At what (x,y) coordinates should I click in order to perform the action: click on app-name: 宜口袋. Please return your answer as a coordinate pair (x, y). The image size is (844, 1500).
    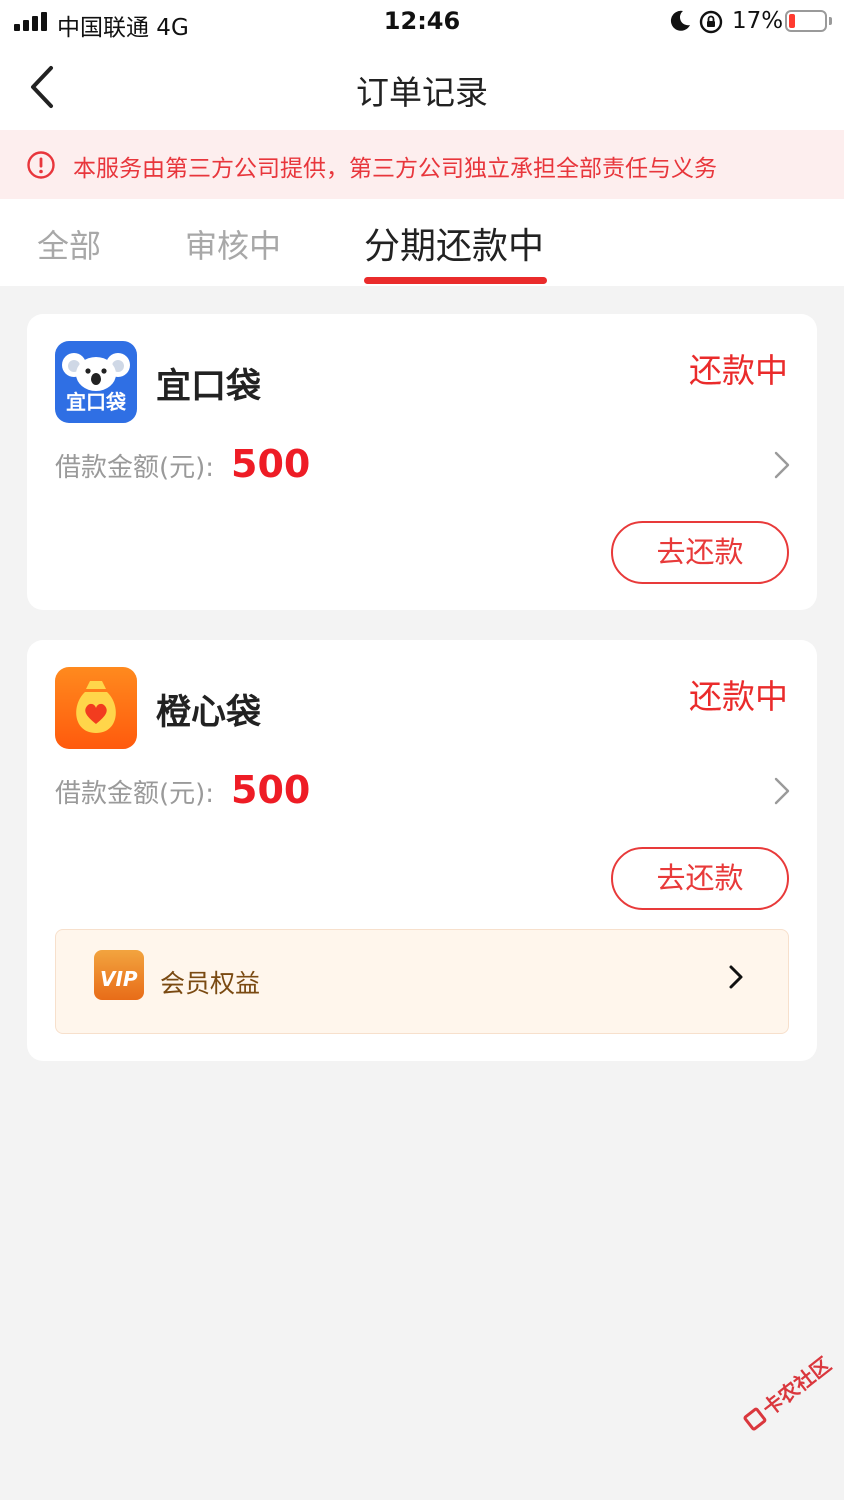
    Looking at the image, I should click on (209, 387).